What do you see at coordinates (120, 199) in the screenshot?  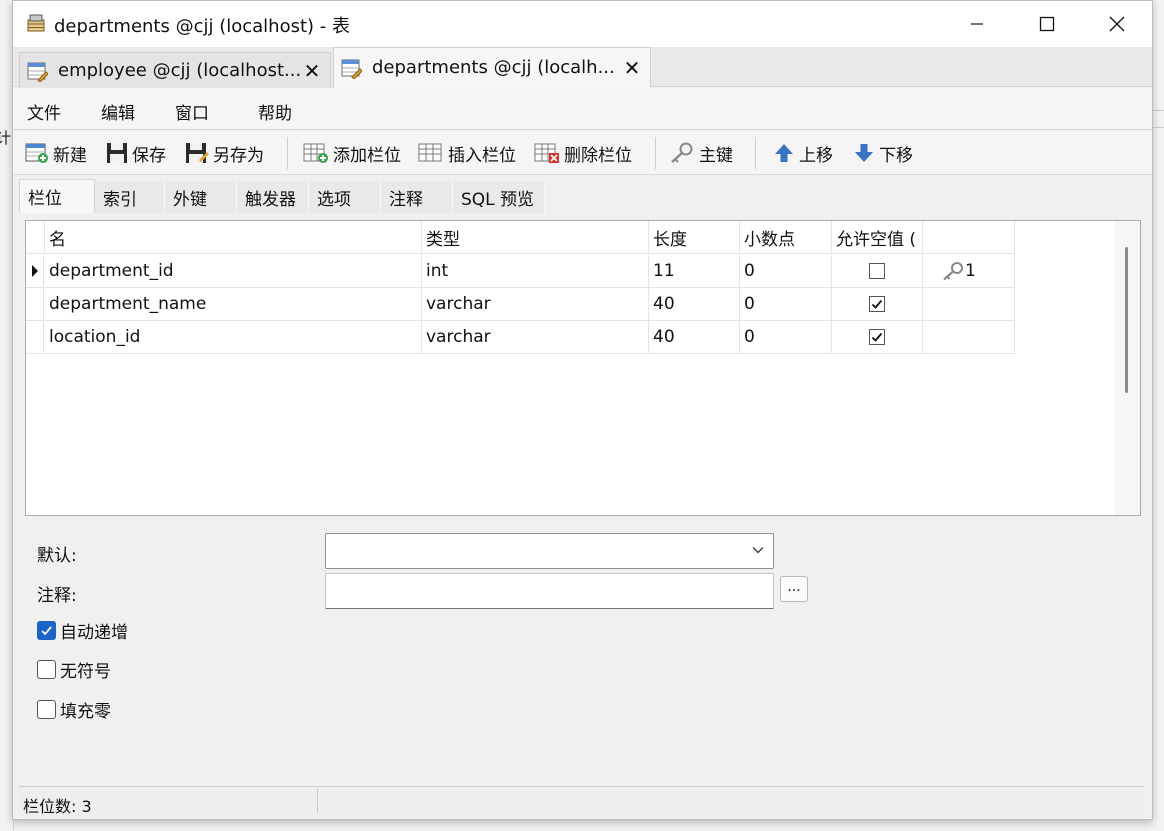 I see `tab-indexes-label: 索引` at bounding box center [120, 199].